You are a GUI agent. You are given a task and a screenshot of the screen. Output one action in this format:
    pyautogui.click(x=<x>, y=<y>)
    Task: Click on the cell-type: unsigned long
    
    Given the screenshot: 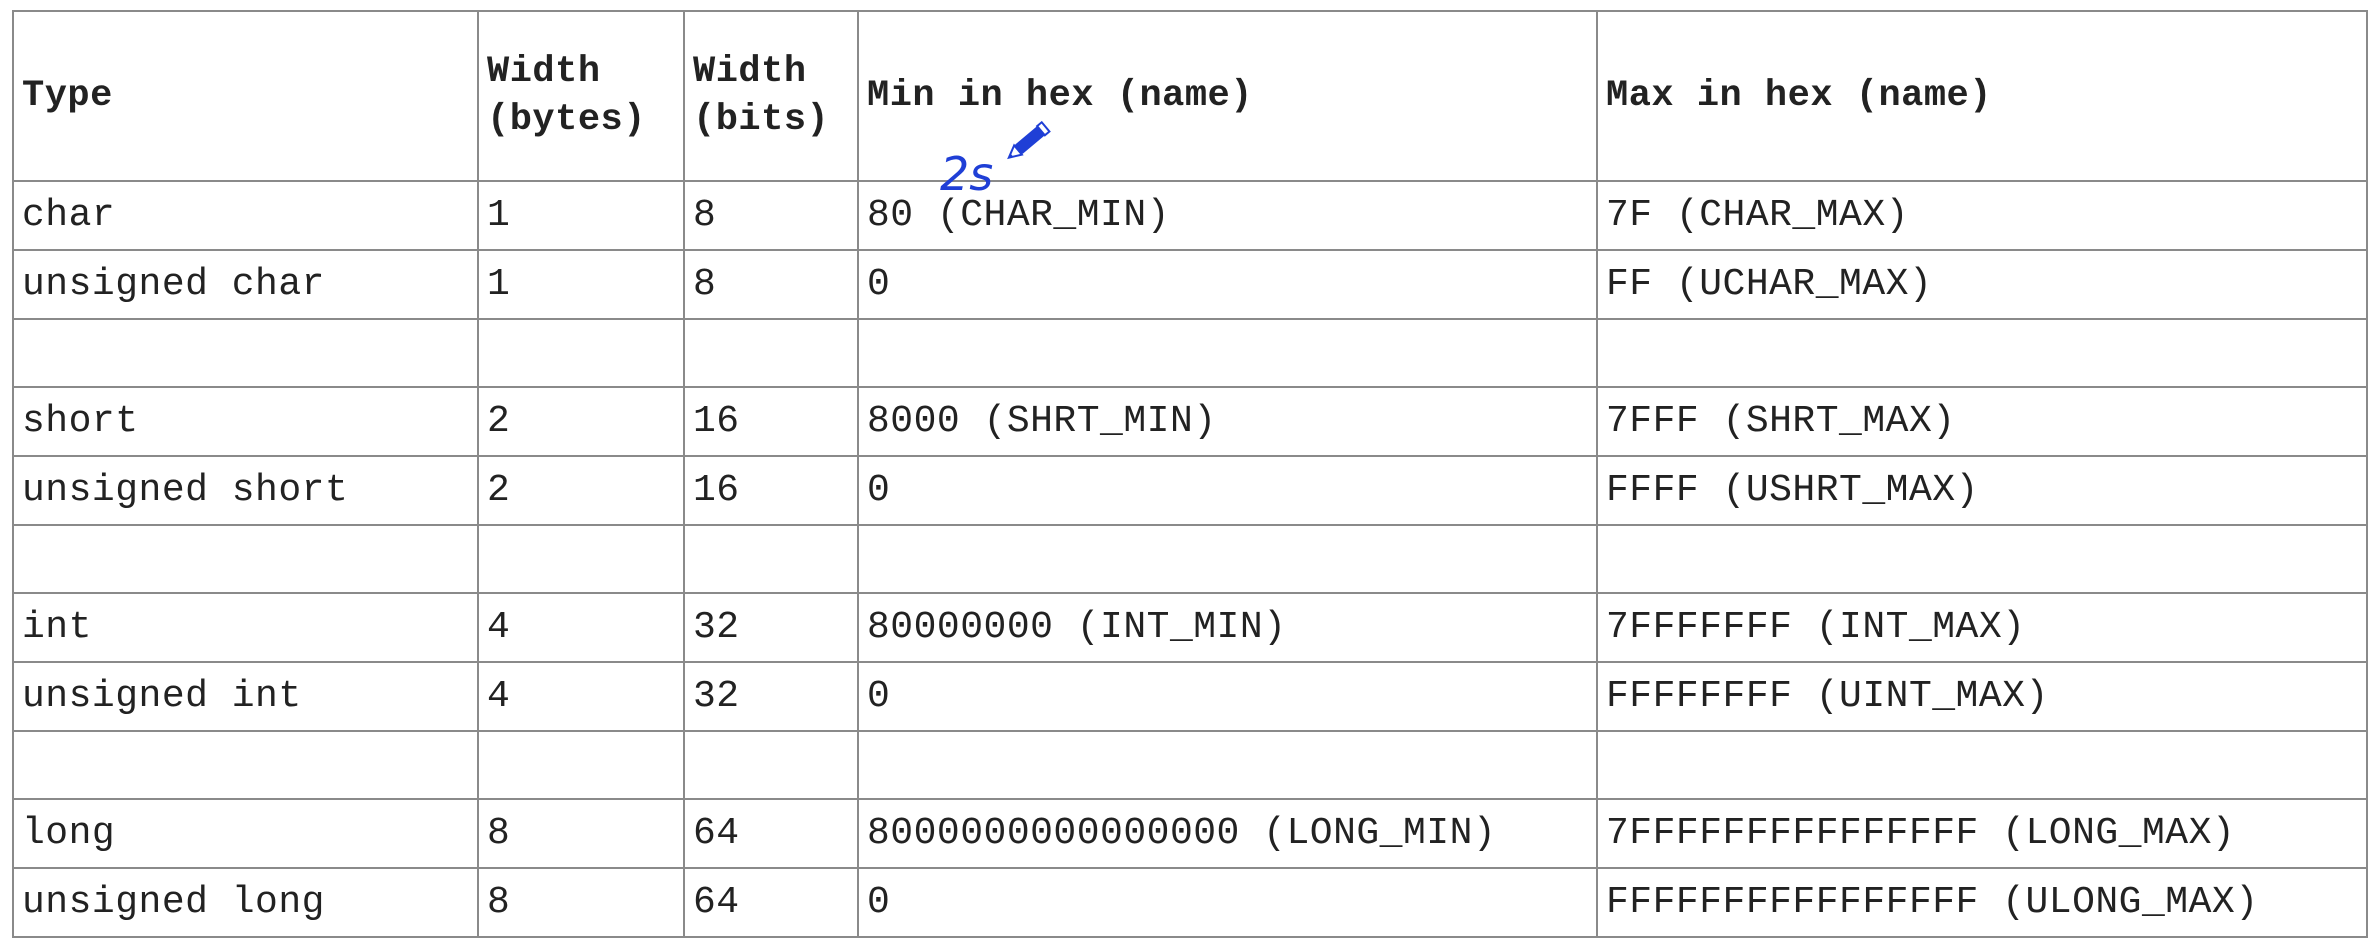 What is the action you would take?
    pyautogui.click(x=245, y=902)
    